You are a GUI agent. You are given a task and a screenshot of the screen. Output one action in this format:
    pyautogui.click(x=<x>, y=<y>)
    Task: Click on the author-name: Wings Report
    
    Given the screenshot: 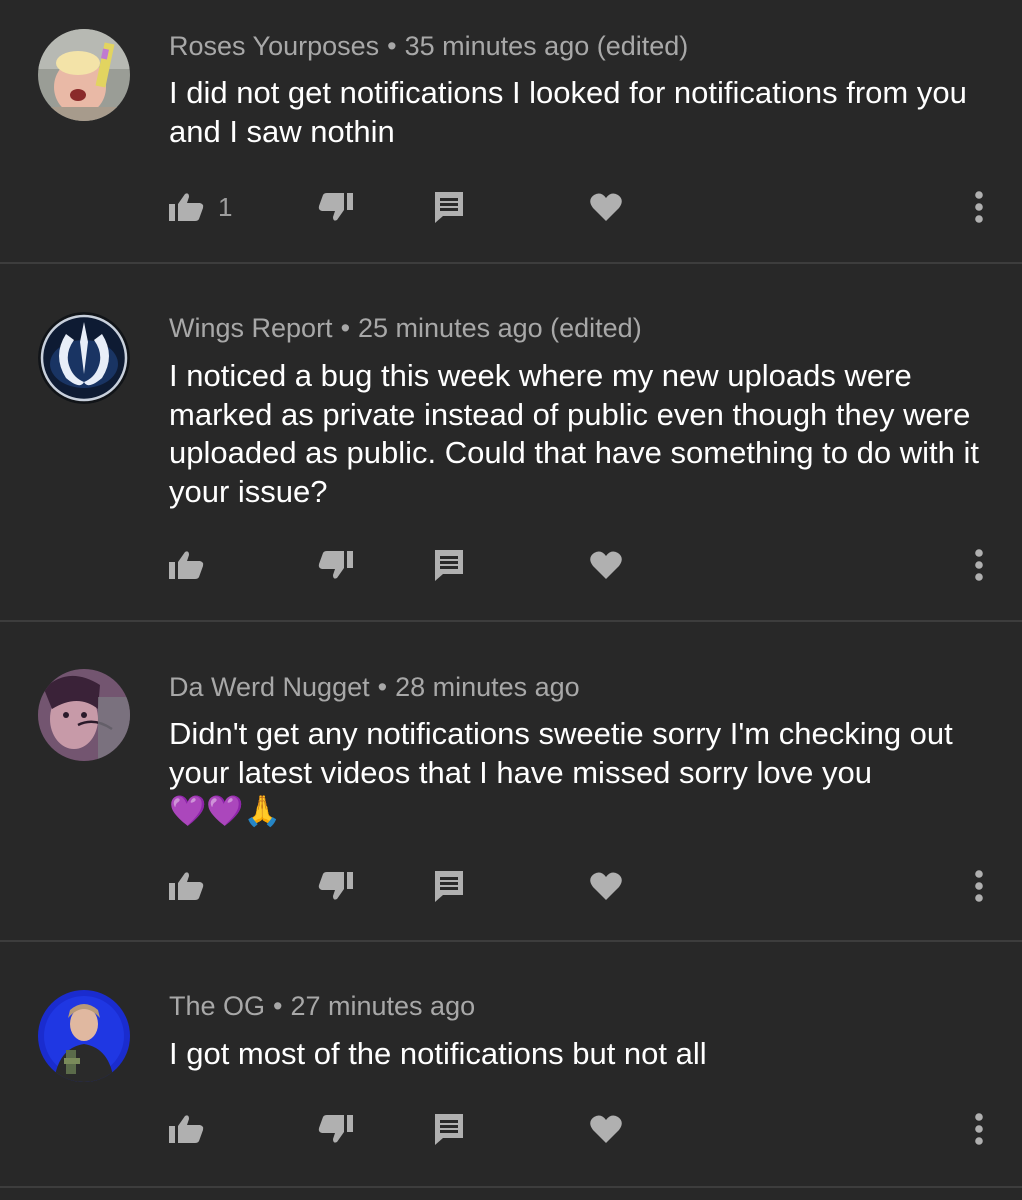 What is the action you would take?
    pyautogui.click(x=251, y=328)
    